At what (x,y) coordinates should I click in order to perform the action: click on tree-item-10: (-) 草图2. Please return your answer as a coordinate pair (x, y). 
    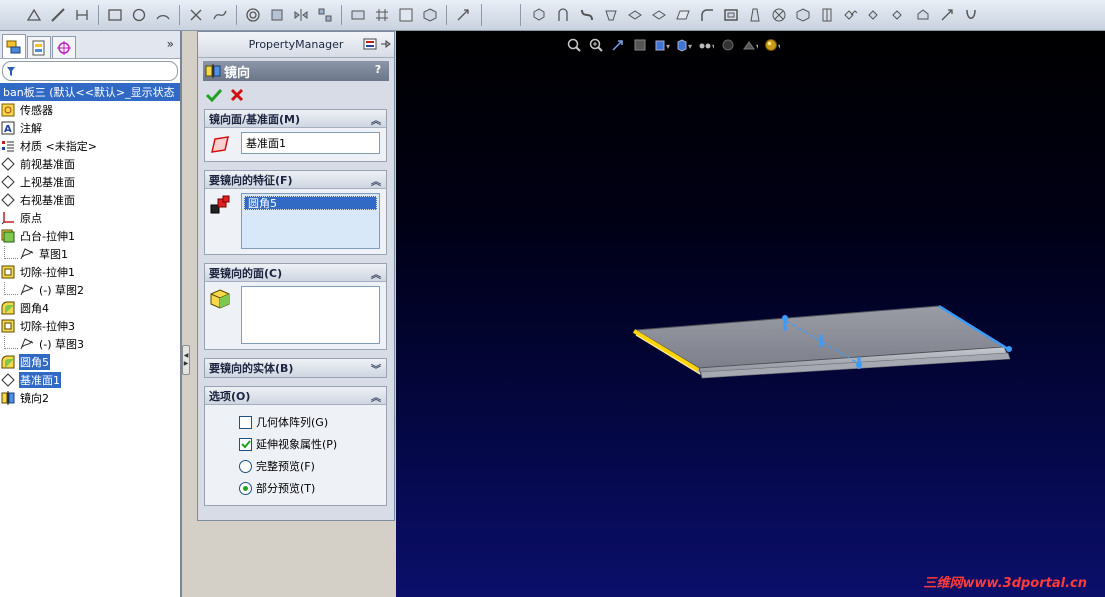
    Looking at the image, I should click on (90, 290).